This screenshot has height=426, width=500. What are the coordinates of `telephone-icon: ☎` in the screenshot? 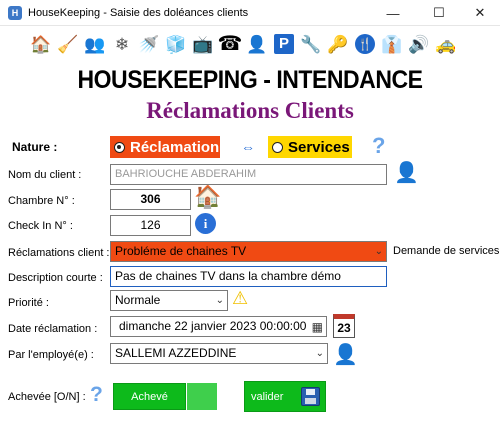 It's located at (230, 44).